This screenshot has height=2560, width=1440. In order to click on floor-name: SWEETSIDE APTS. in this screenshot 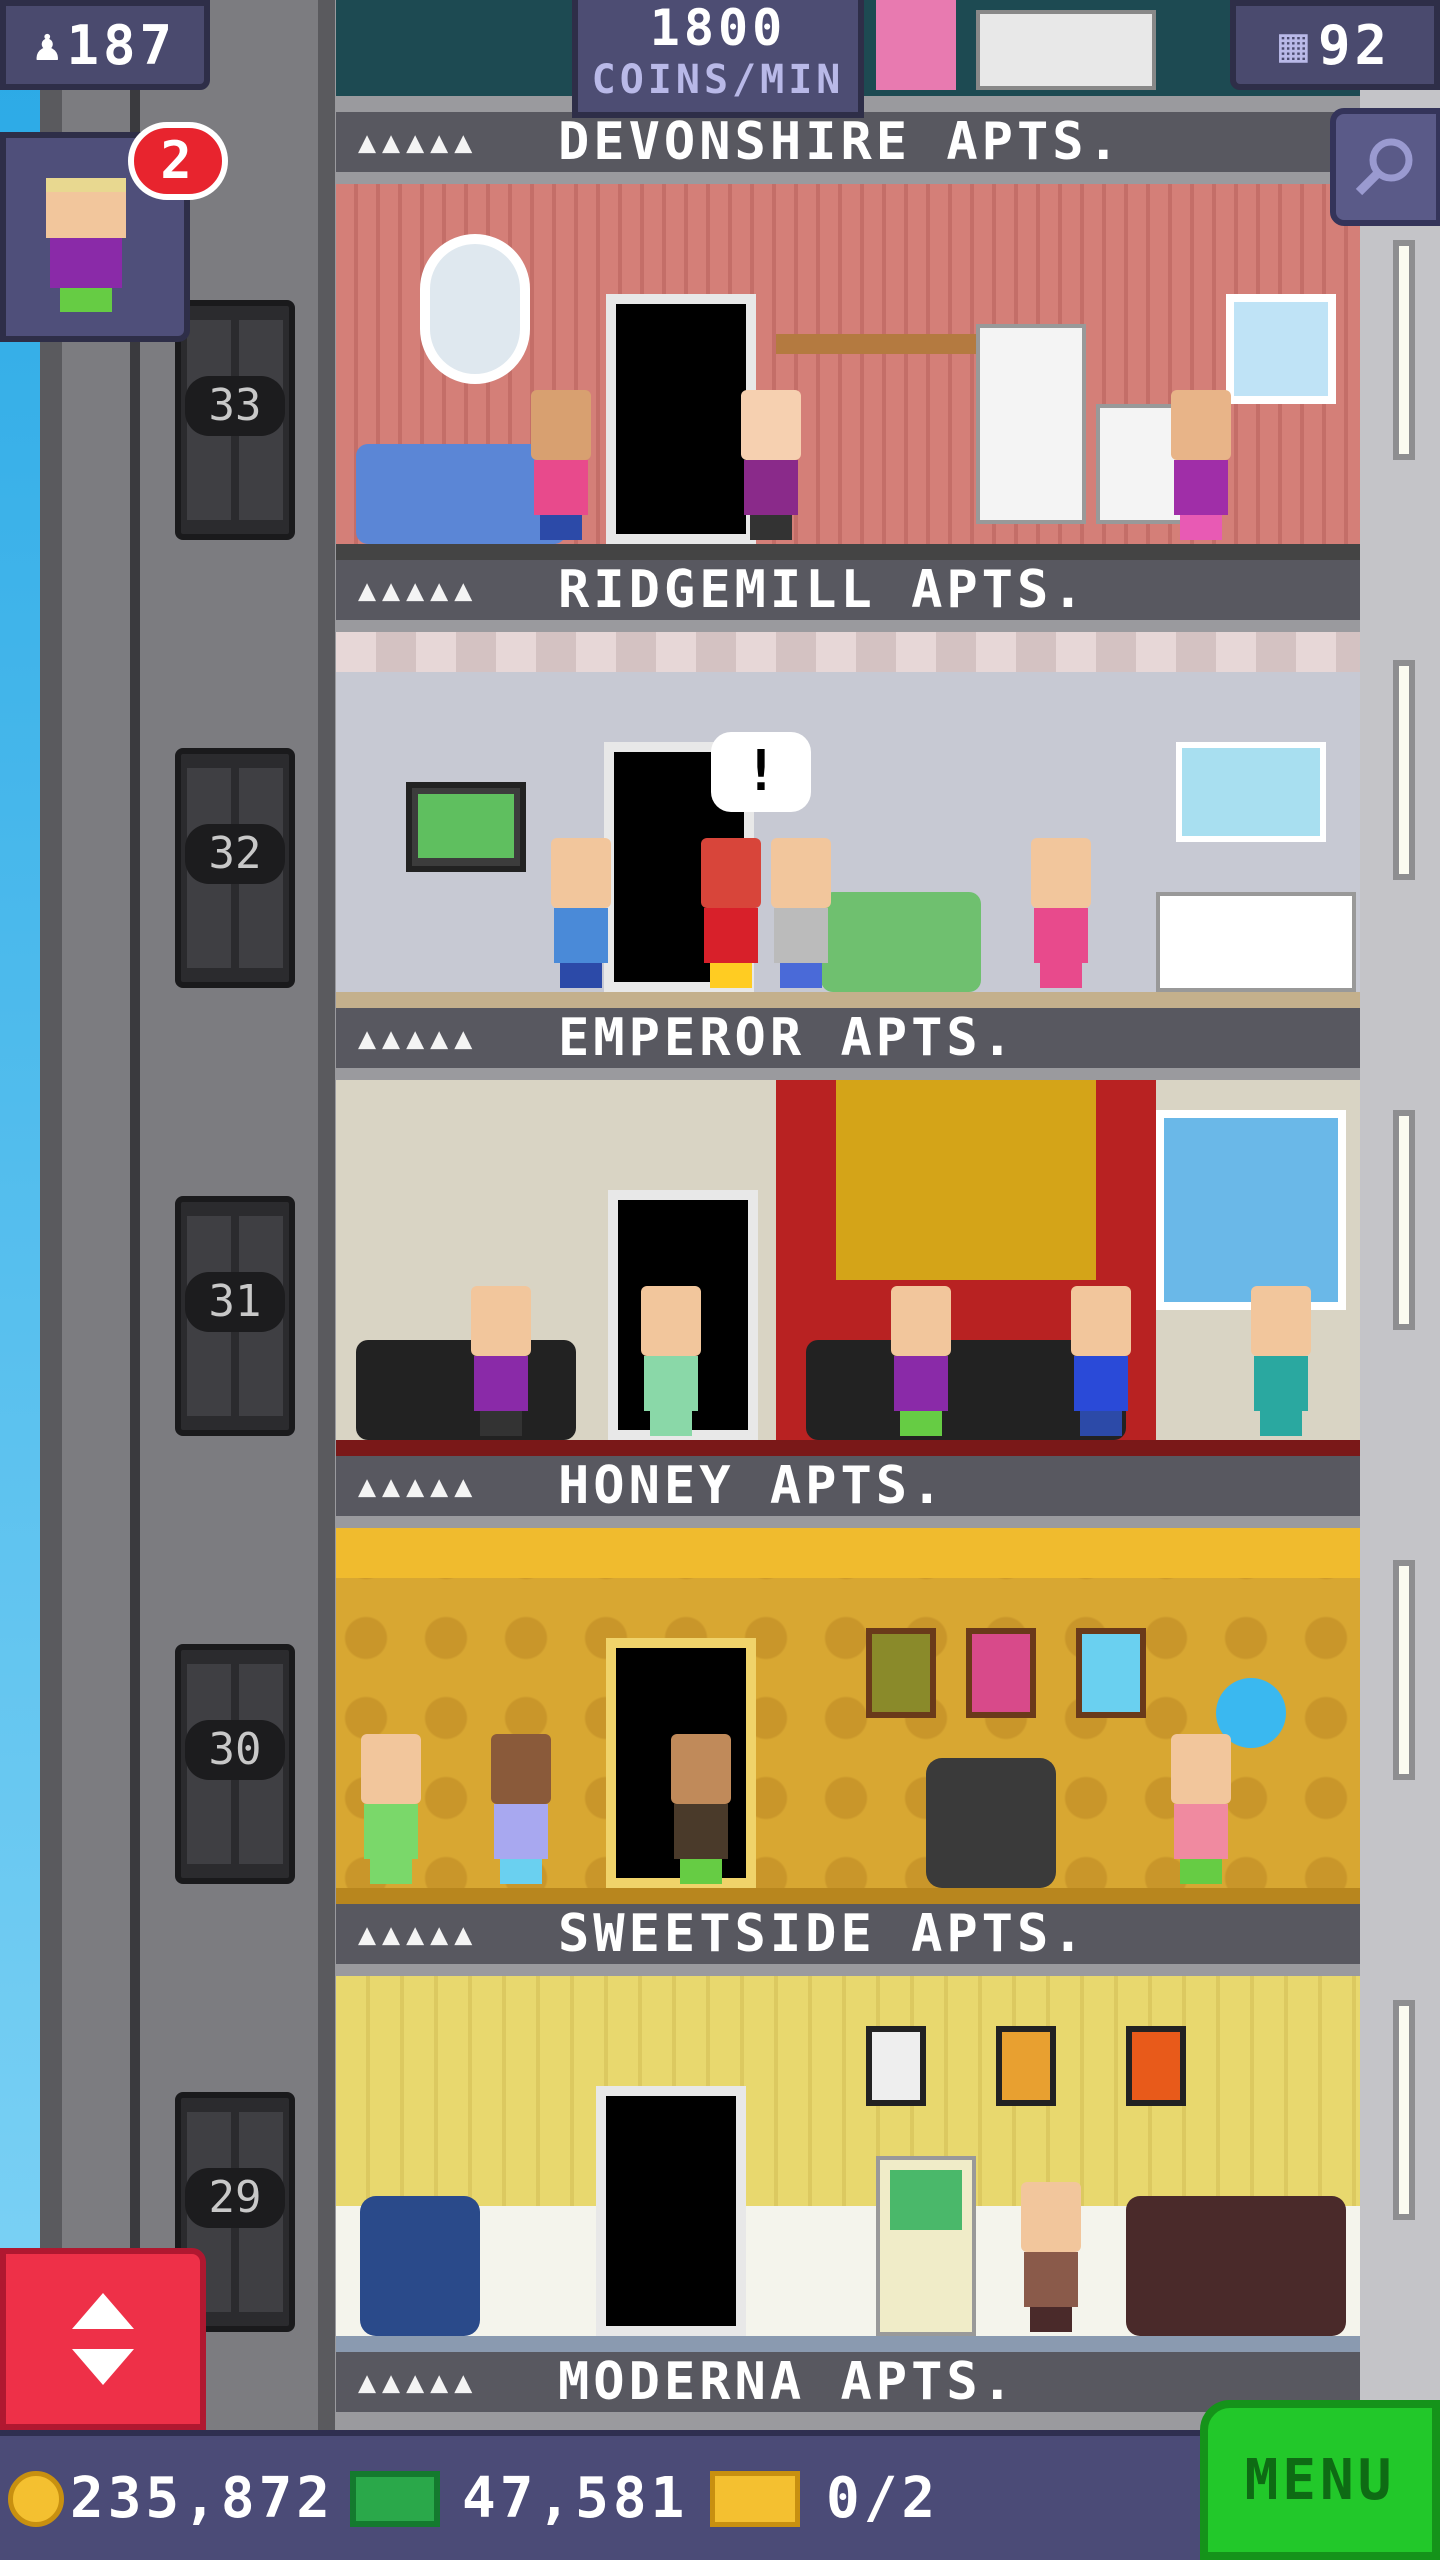, I will do `click(823, 1934)`.